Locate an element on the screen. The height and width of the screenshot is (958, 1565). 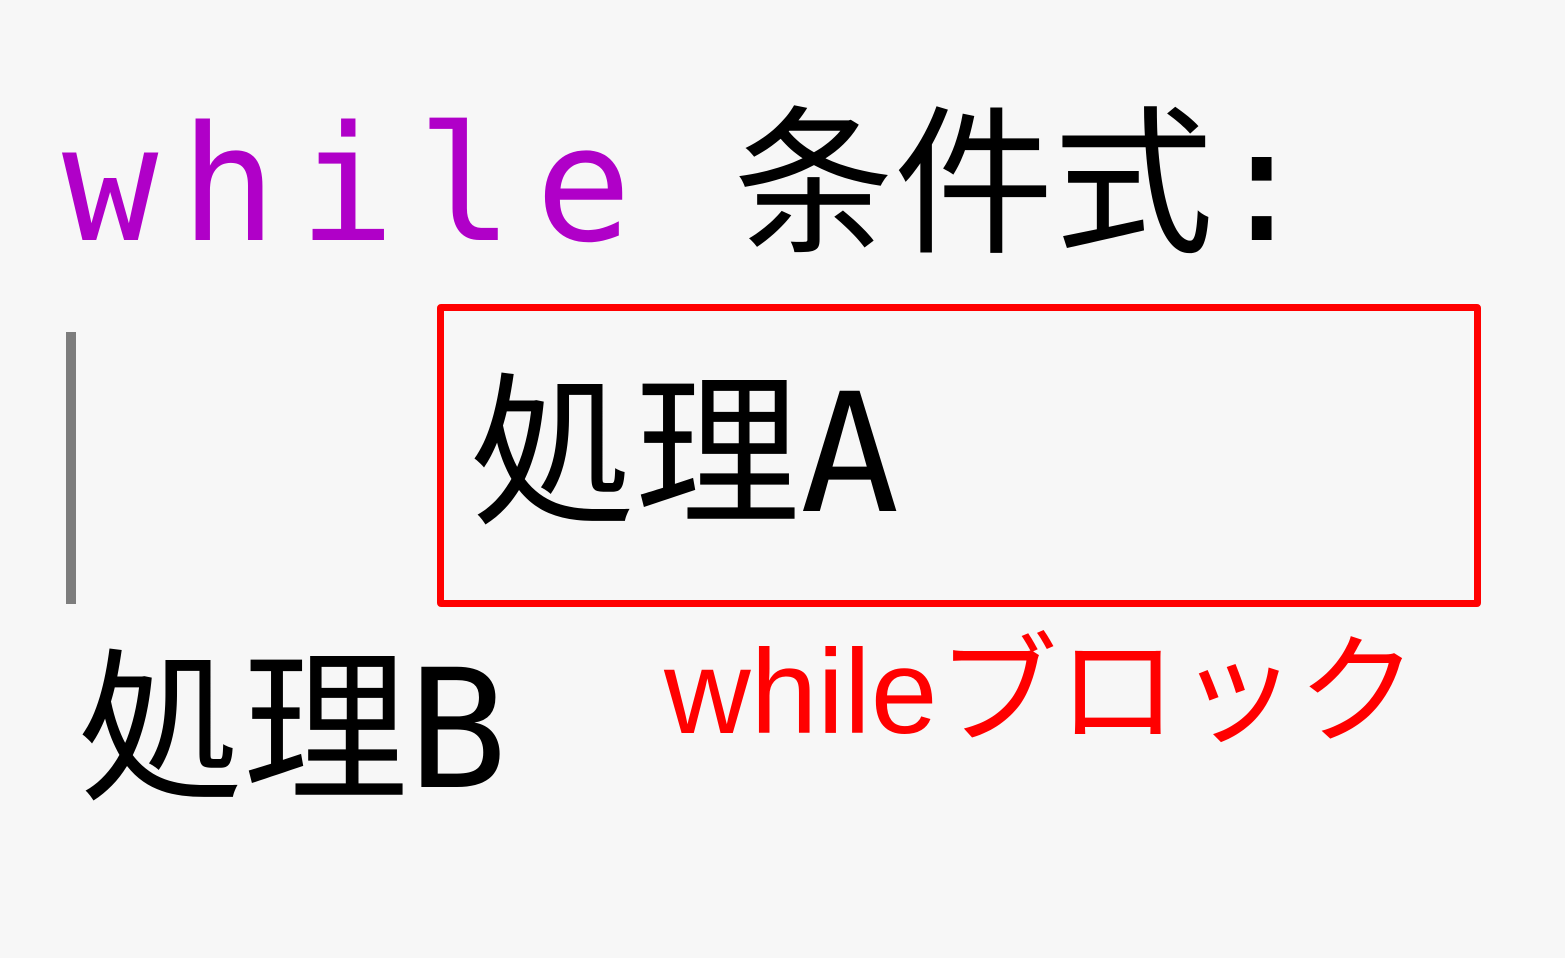
after-loop-line: 処理B is located at coordinates (293, 730).